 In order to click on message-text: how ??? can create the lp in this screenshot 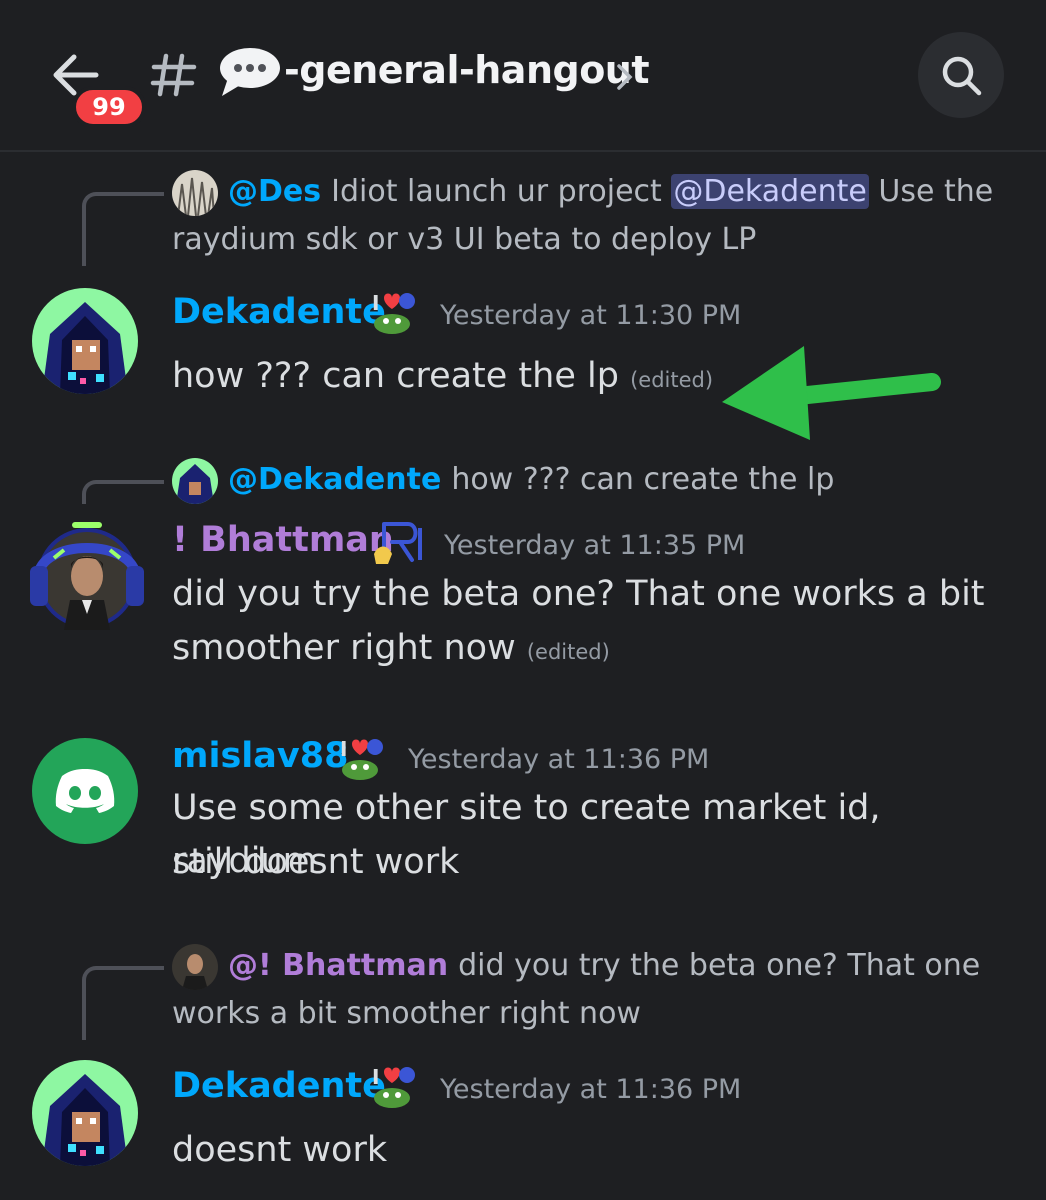, I will do `click(395, 376)`.